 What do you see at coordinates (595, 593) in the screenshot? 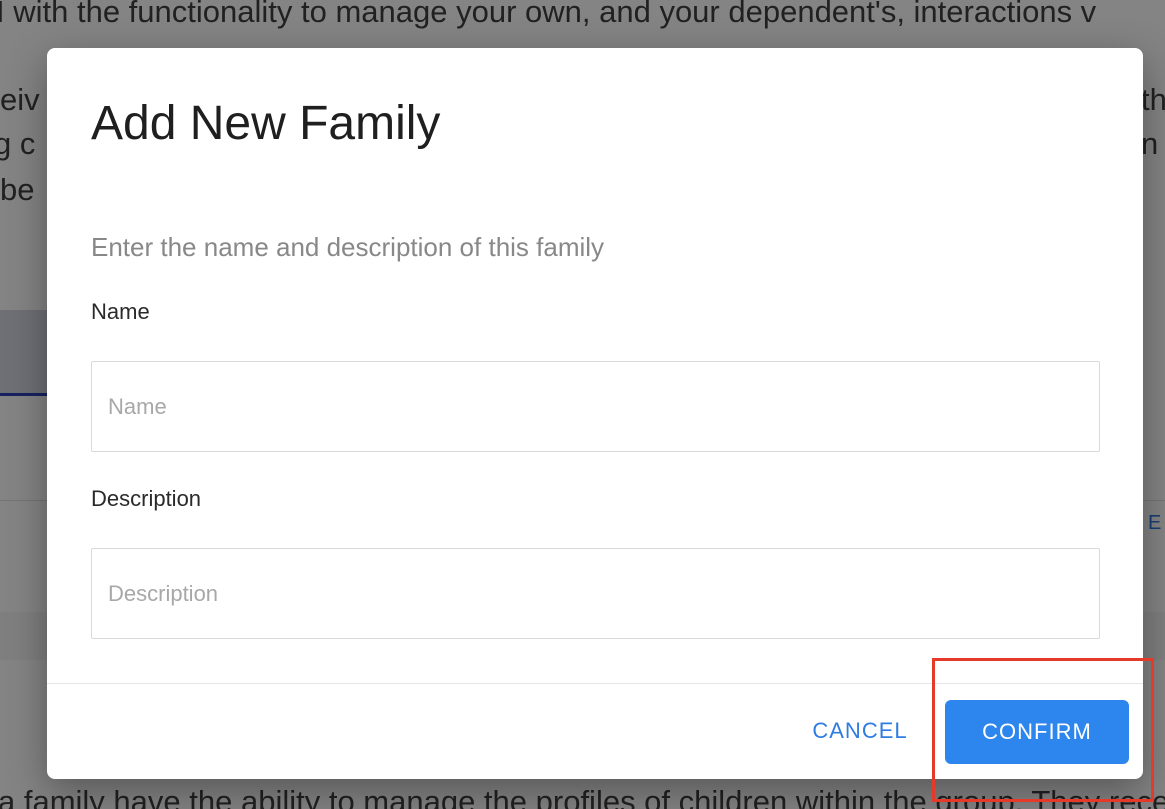
I see `description-input` at bounding box center [595, 593].